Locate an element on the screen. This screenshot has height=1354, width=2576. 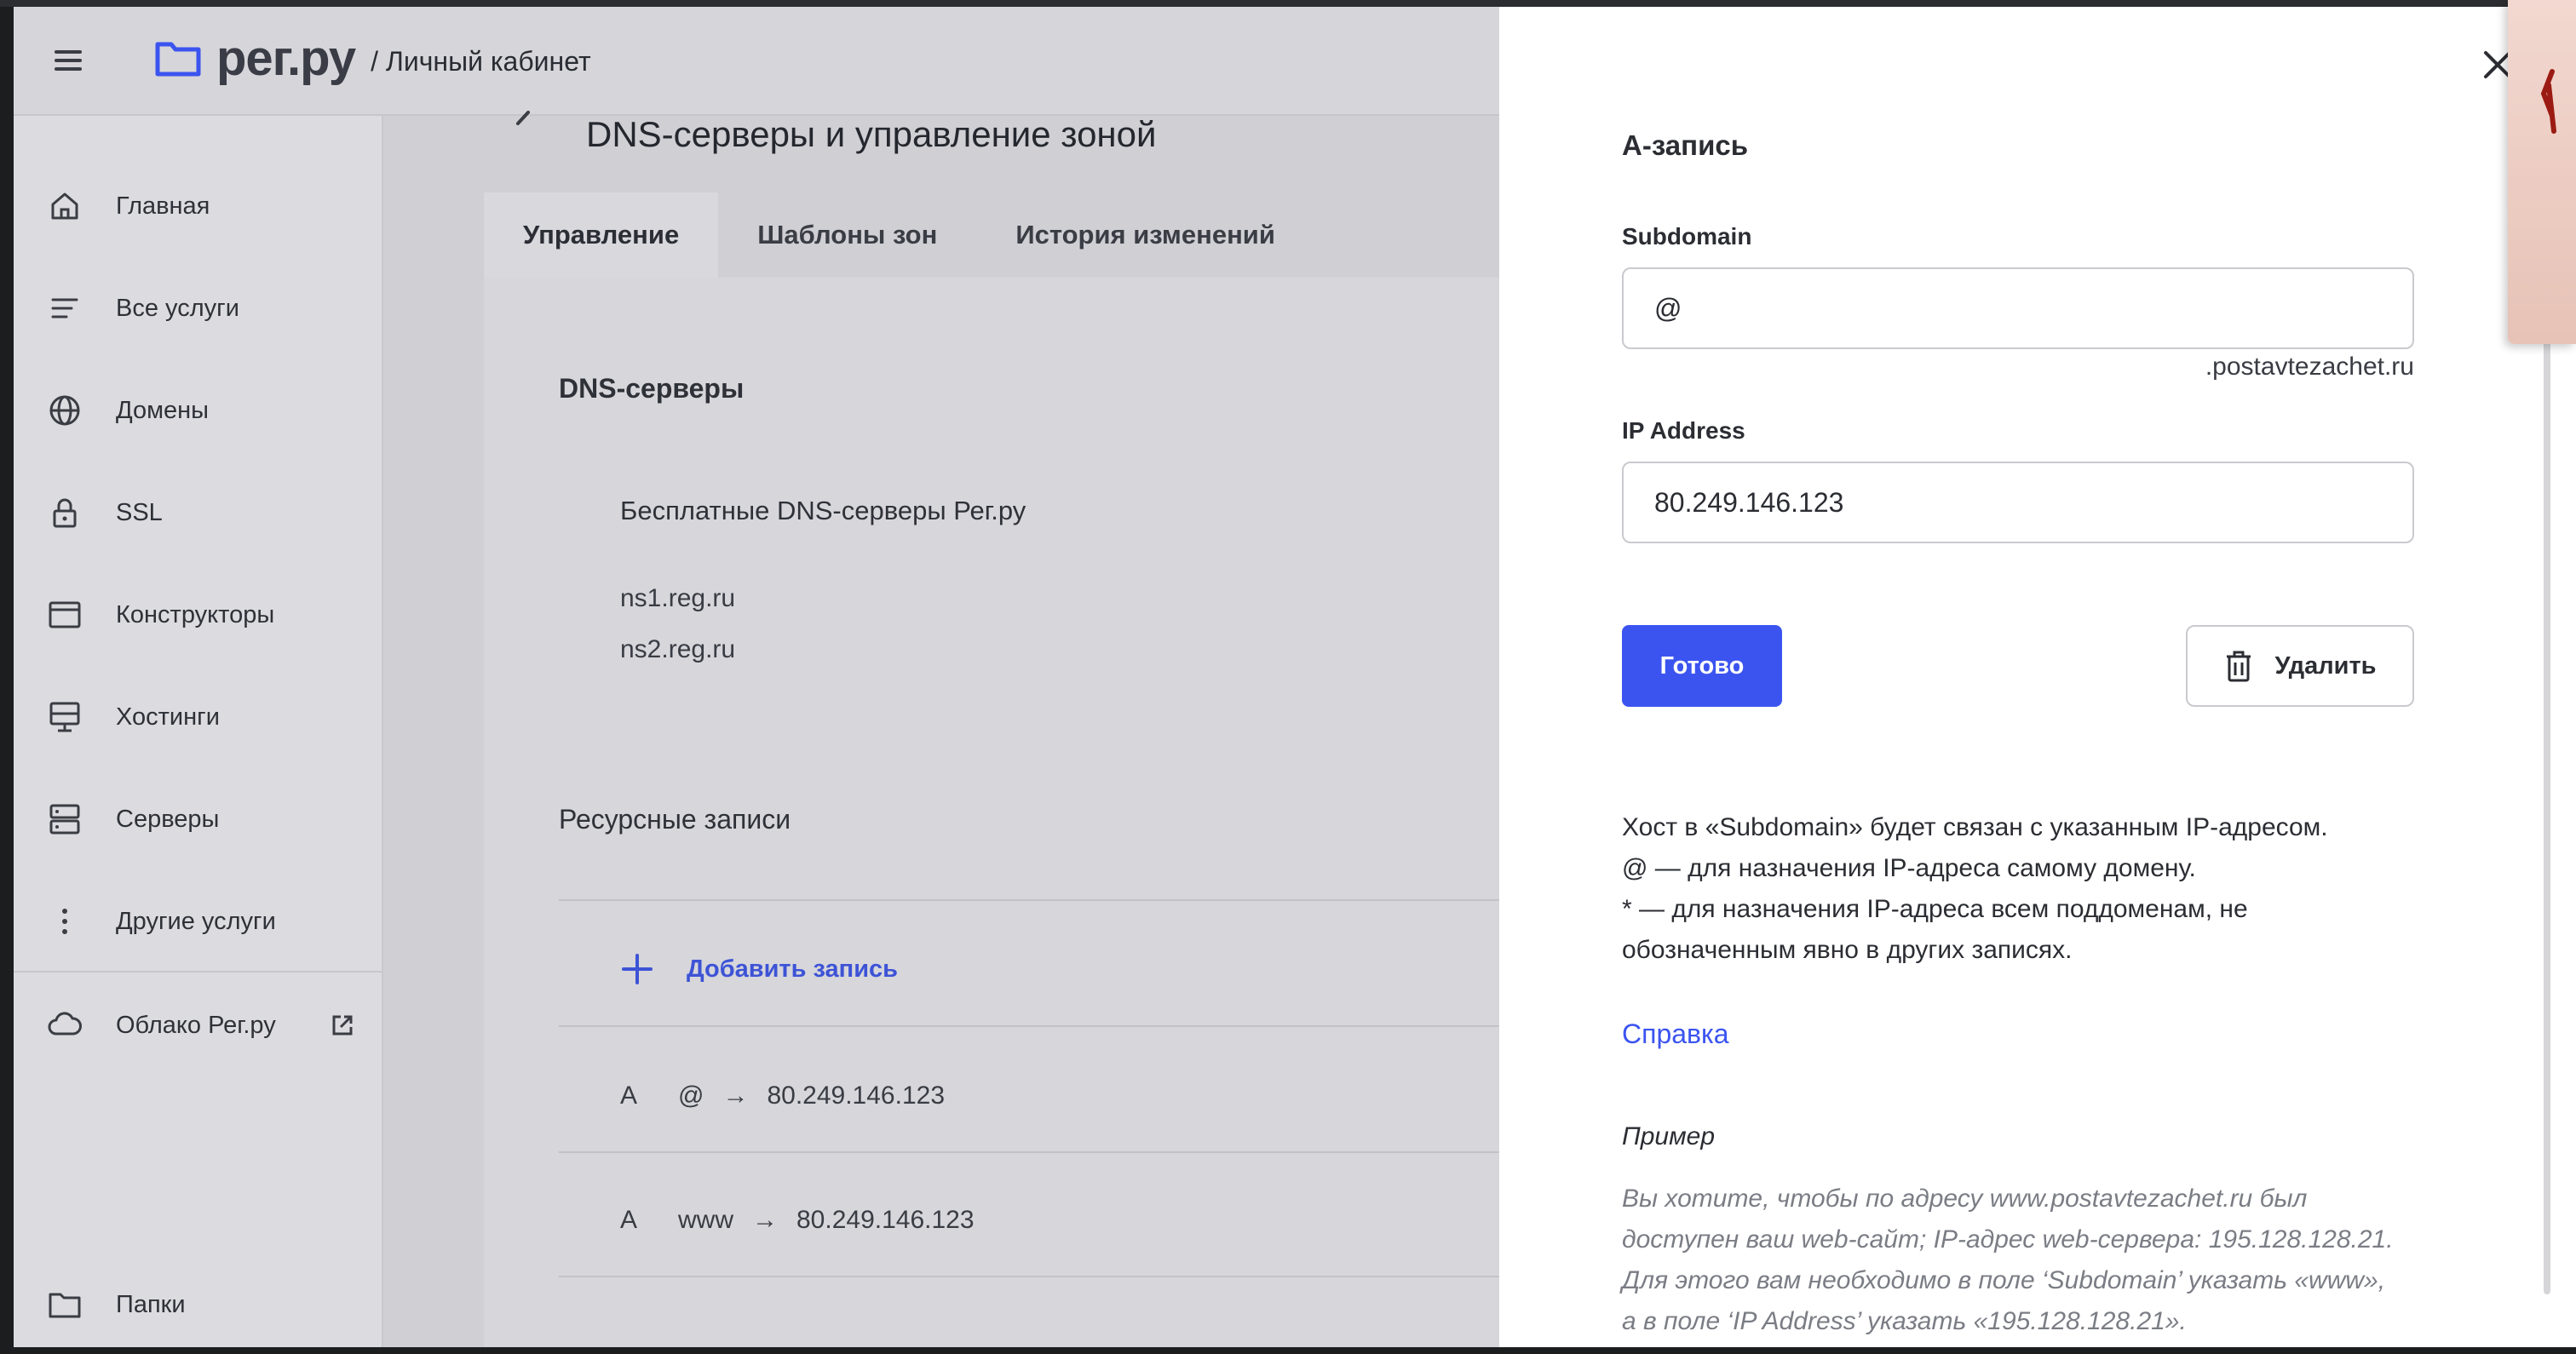
top-header: рег.ру / Личный кабинет is located at coordinates (757, 61).